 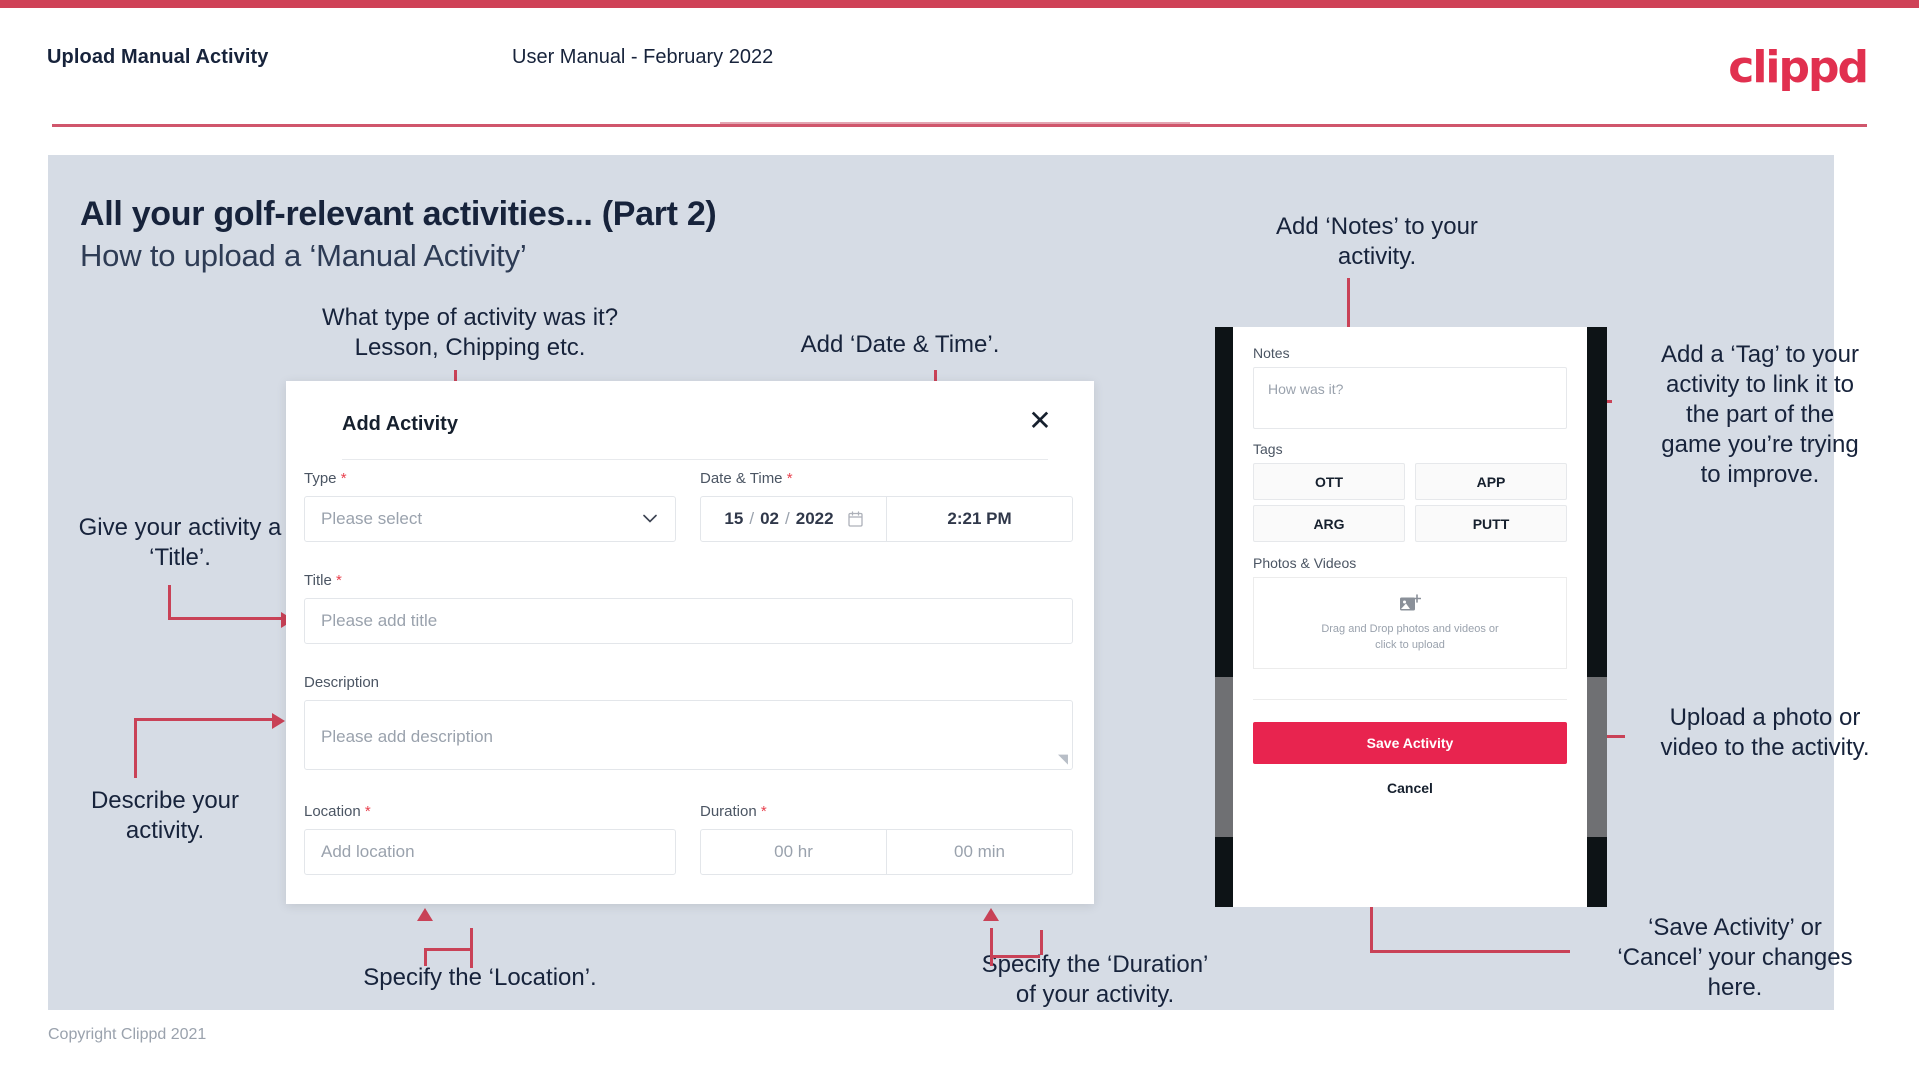 What do you see at coordinates (135, 748) in the screenshot?
I see `connector-desc-v` at bounding box center [135, 748].